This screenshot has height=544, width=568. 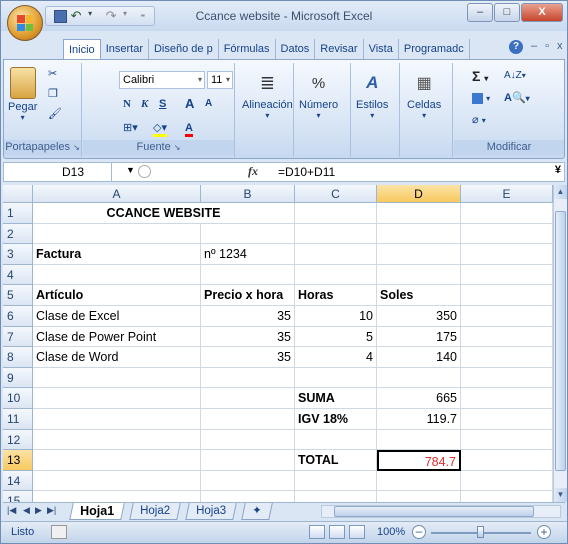 I want to click on cell-e12, so click(x=507, y=440).